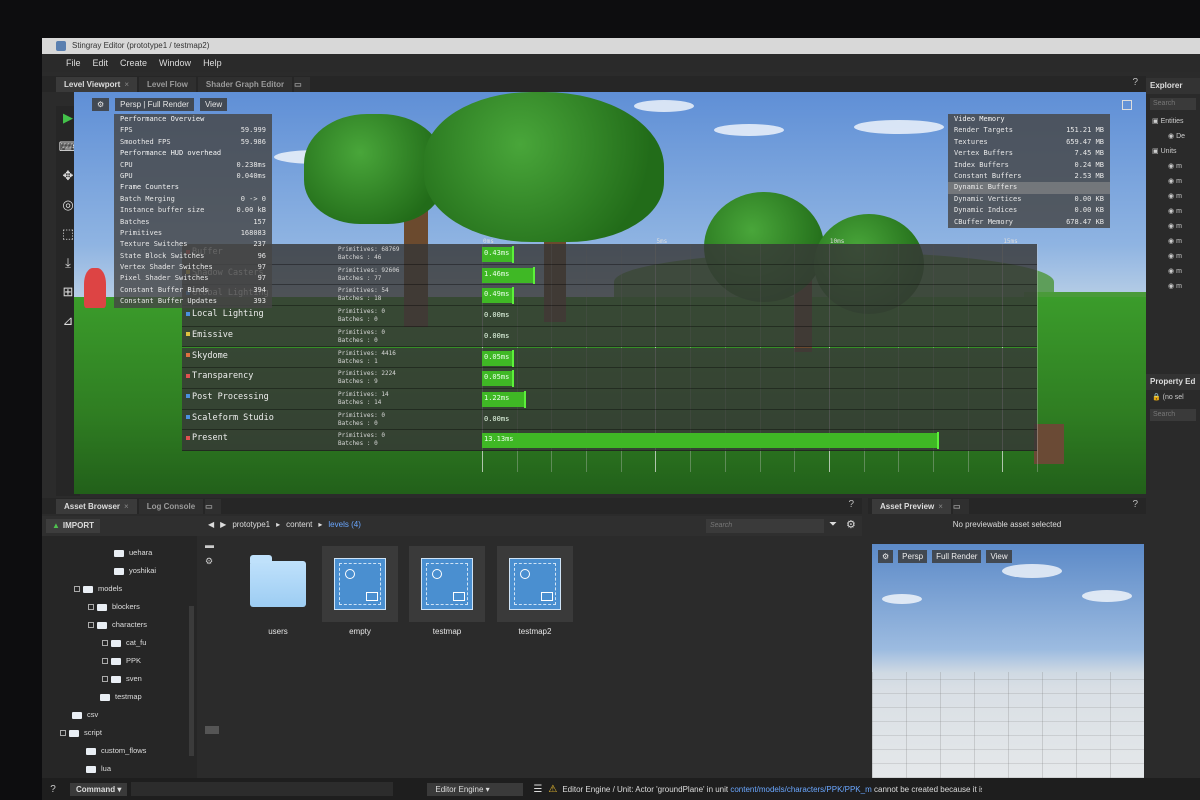 The height and width of the screenshot is (800, 1200). What do you see at coordinates (1008, 661) in the screenshot?
I see `preview-viewport: ⚙ Persp Full Render View` at bounding box center [1008, 661].